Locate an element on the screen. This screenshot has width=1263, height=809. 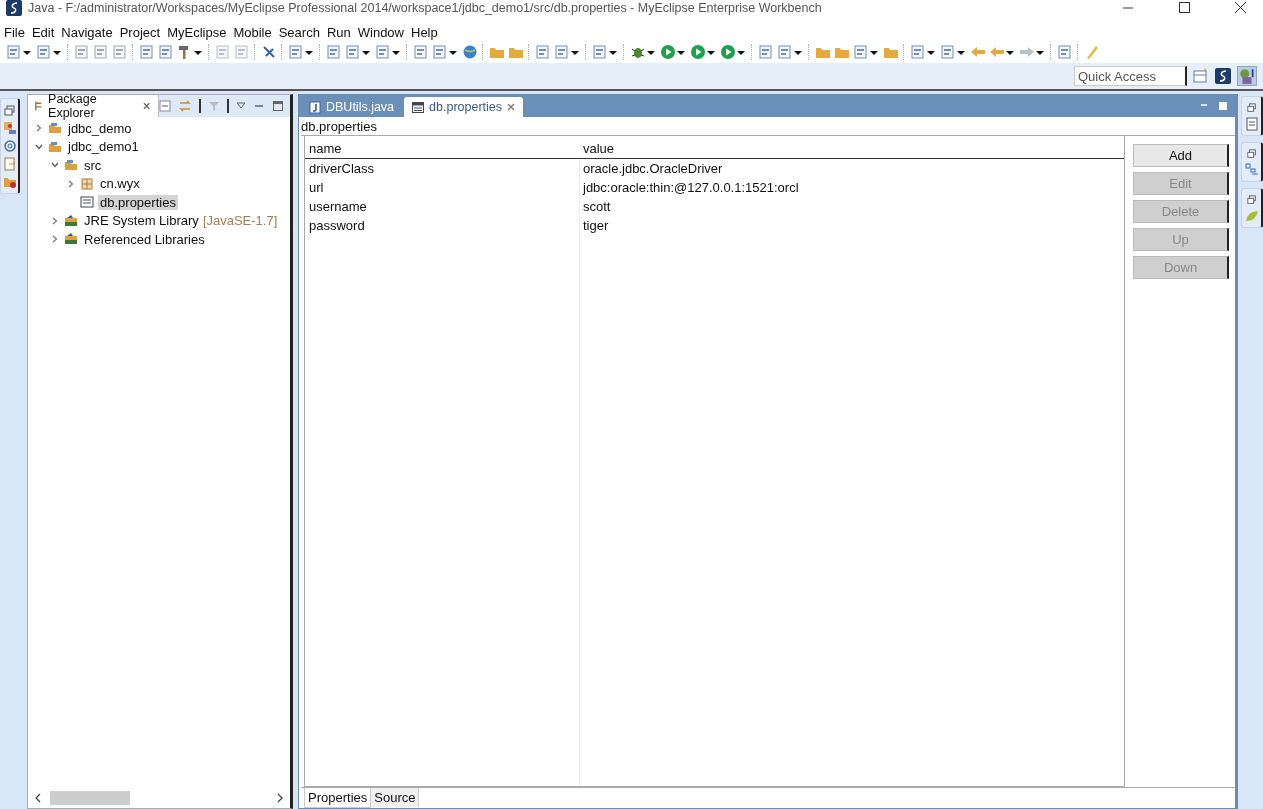
action-button: Add is located at coordinates (1181, 155).